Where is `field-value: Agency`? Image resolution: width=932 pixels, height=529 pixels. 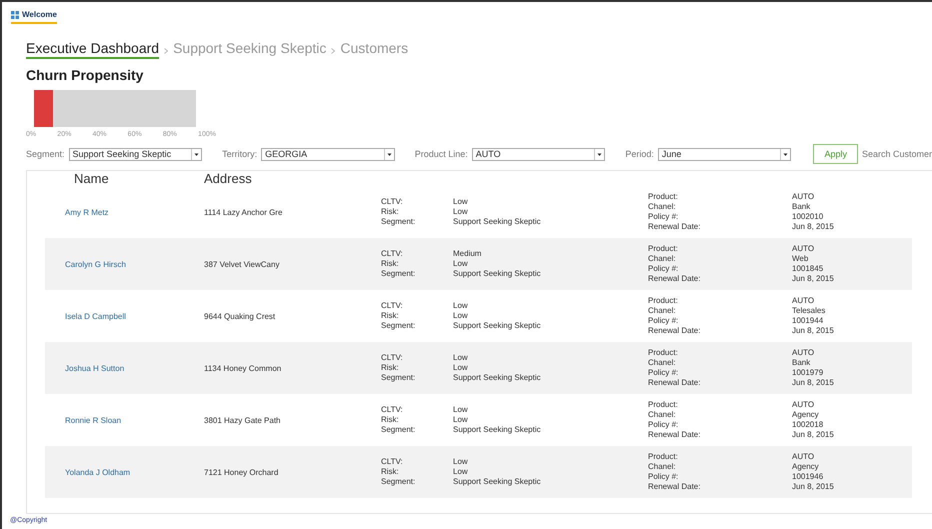
field-value: Agency is located at coordinates (806, 467).